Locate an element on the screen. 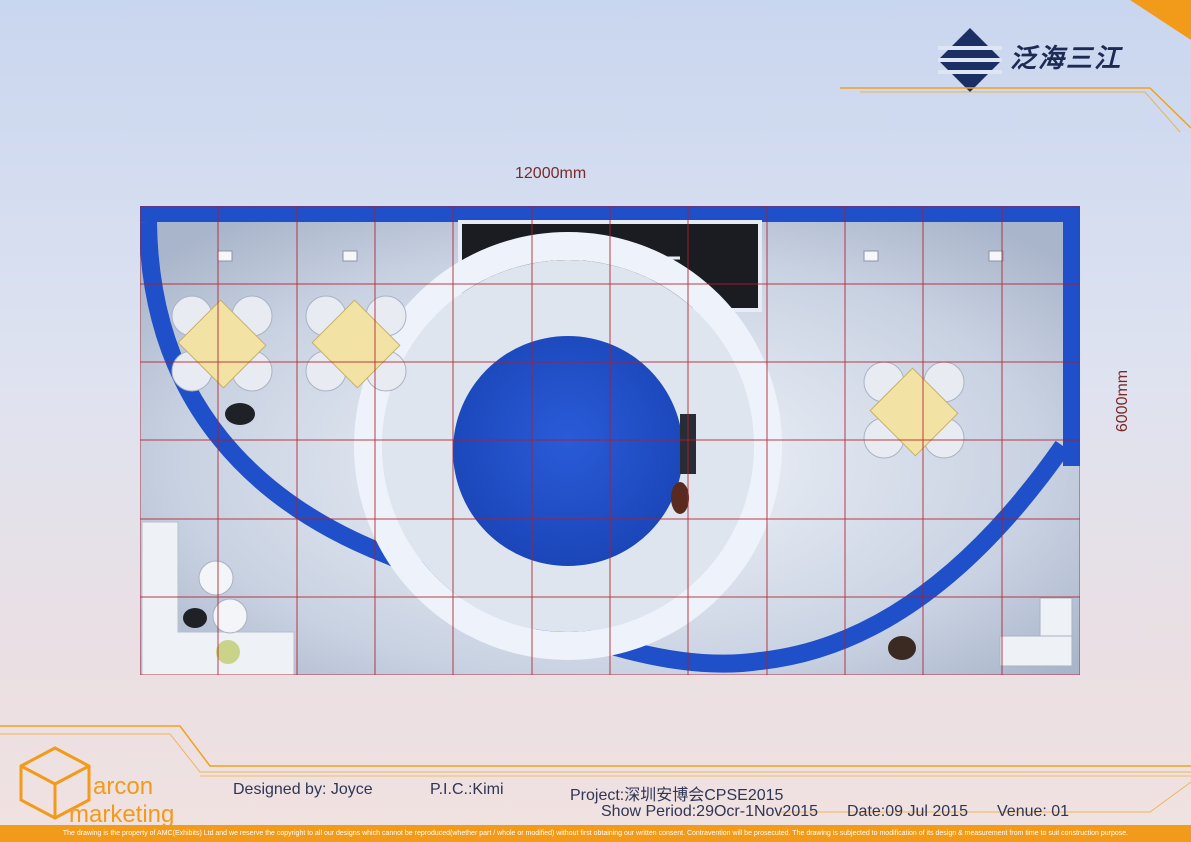 Image resolution: width=1191 pixels, height=842 pixels. right-wall is located at coordinates (1071, 336).